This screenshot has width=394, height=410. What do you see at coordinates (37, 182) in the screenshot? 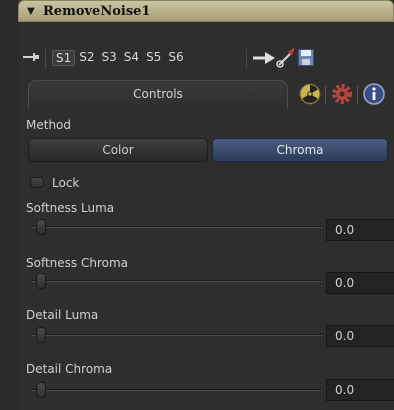
I see `lock-checkbox` at bounding box center [37, 182].